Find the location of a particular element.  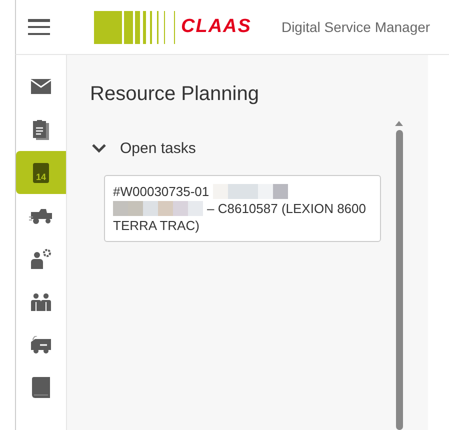

section-label: Open tasks is located at coordinates (158, 148).